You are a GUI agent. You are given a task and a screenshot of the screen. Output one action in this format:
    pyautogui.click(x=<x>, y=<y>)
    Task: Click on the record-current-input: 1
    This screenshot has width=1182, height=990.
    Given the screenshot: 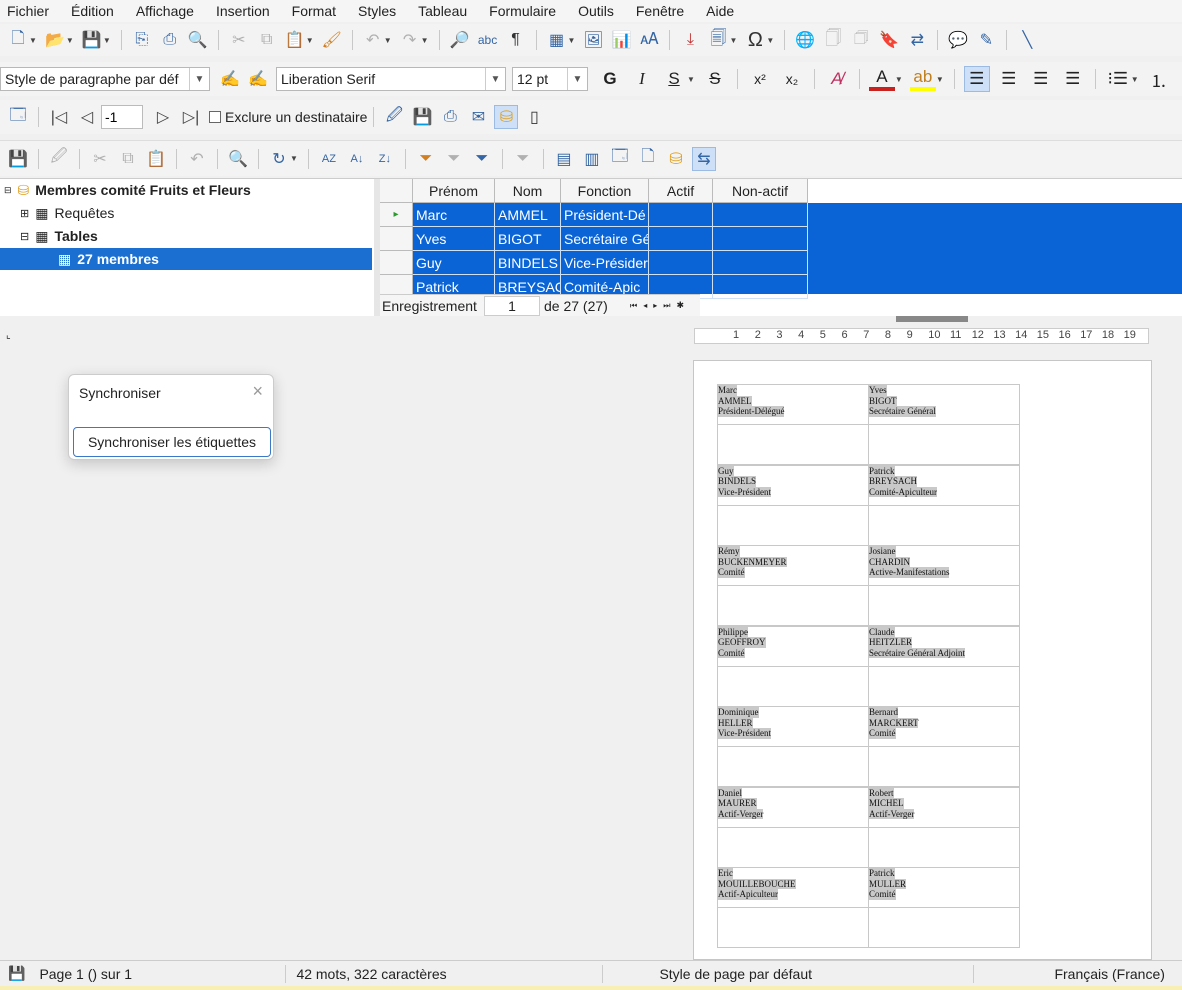 What is the action you would take?
    pyautogui.click(x=512, y=305)
    